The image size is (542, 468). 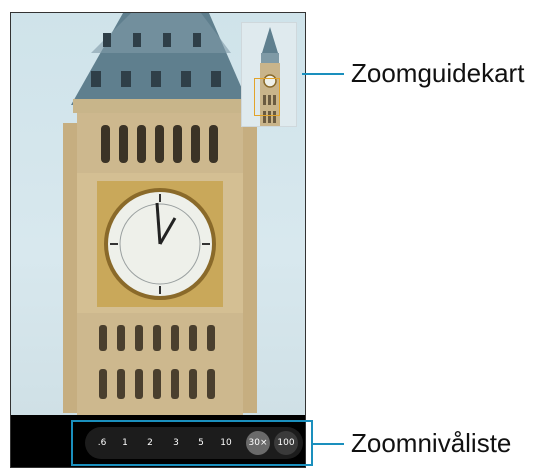 What do you see at coordinates (438, 73) in the screenshot?
I see `guide-map-label: Zoomguidekart` at bounding box center [438, 73].